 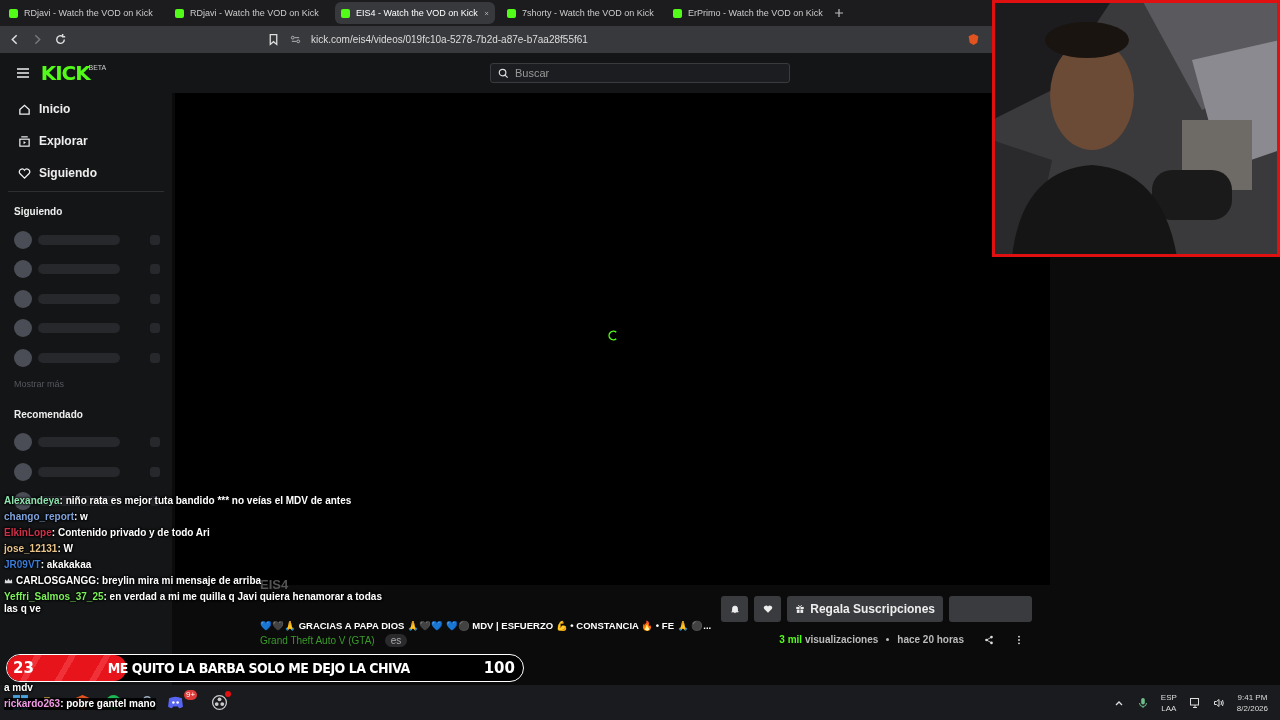 I want to click on follow-button, so click(x=768, y=609).